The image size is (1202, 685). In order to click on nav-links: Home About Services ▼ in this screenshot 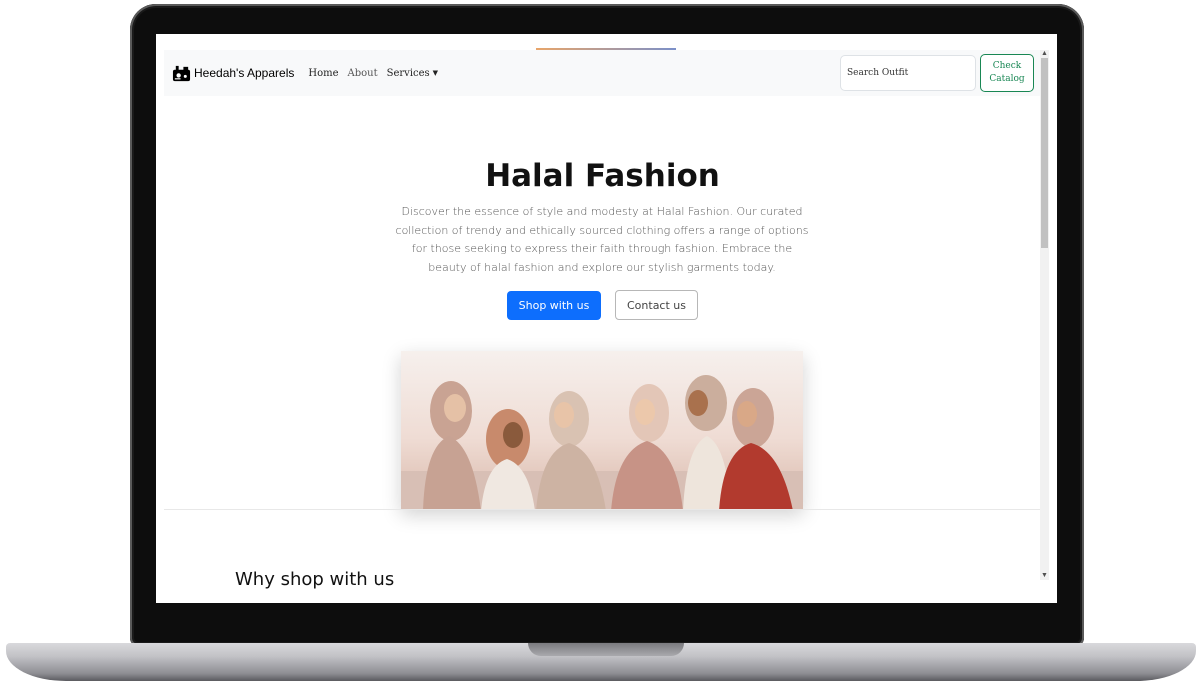, I will do `click(373, 73)`.